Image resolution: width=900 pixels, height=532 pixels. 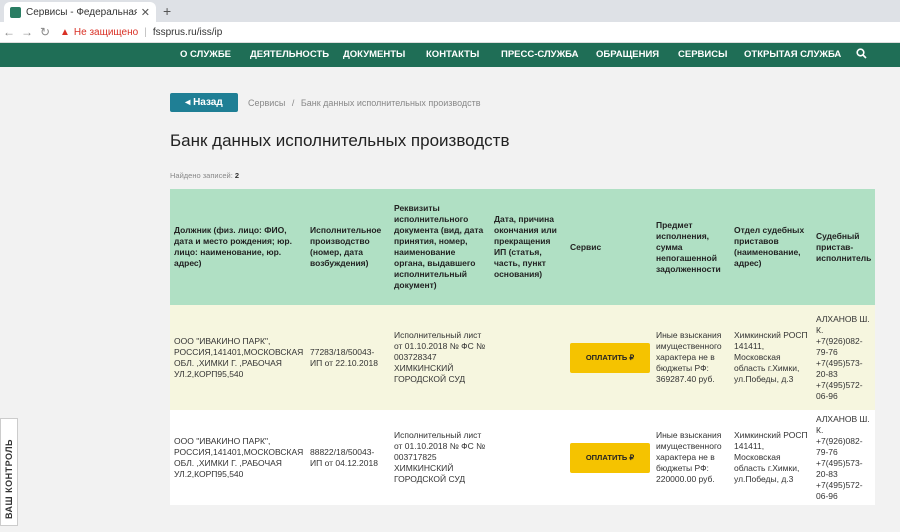 I want to click on nav-item-services: СЕРВИСЫ, so click(x=702, y=54).